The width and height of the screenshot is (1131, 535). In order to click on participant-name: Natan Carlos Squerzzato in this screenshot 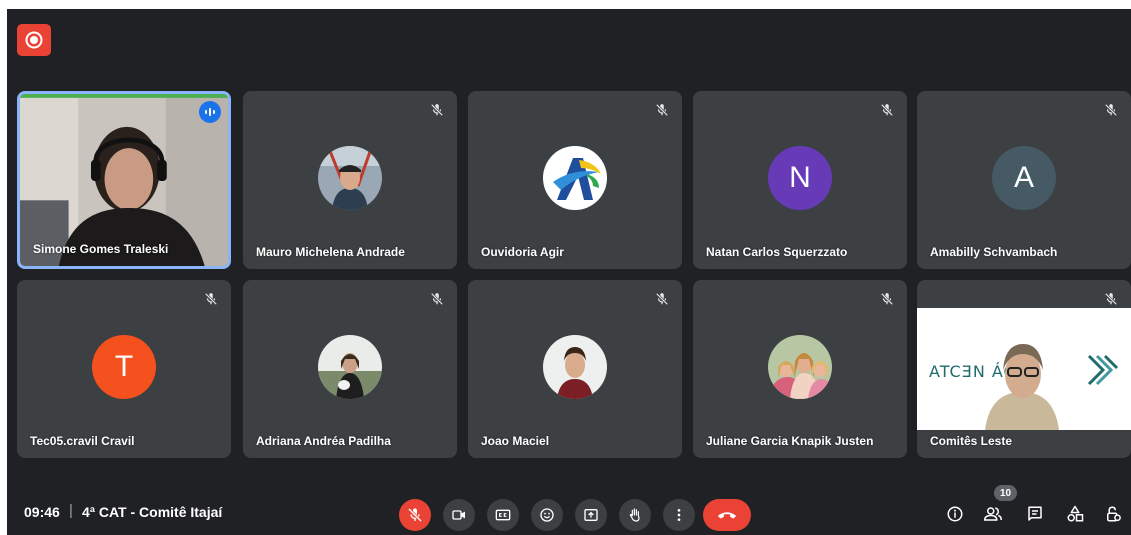, I will do `click(777, 252)`.